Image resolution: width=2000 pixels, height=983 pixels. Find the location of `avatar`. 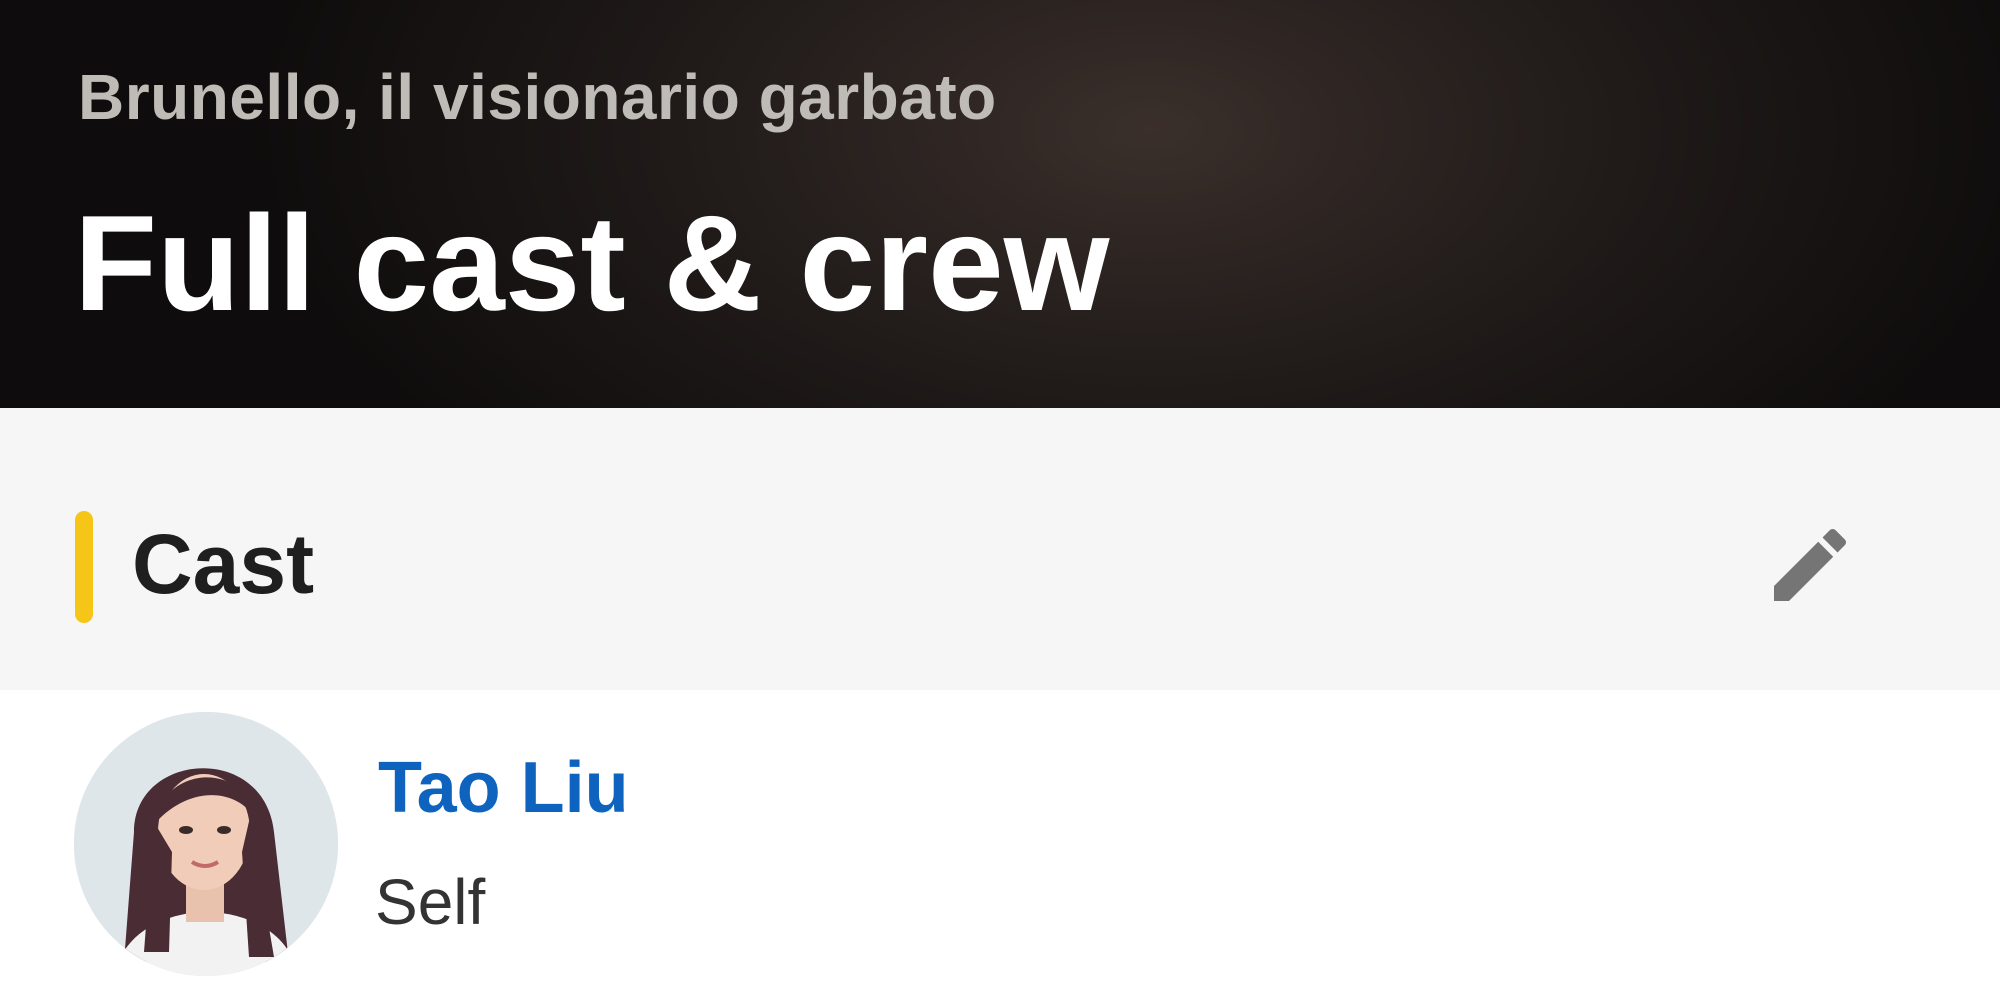

avatar is located at coordinates (206, 844).